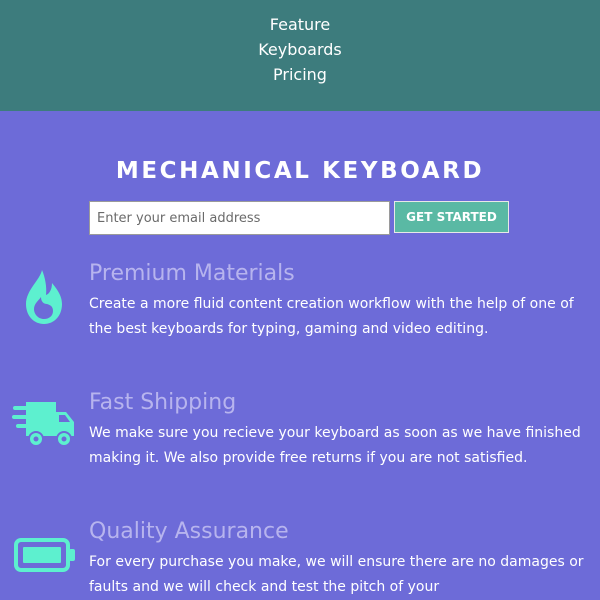  What do you see at coordinates (451, 217) in the screenshot?
I see `get-started-button: GET STARTED` at bounding box center [451, 217].